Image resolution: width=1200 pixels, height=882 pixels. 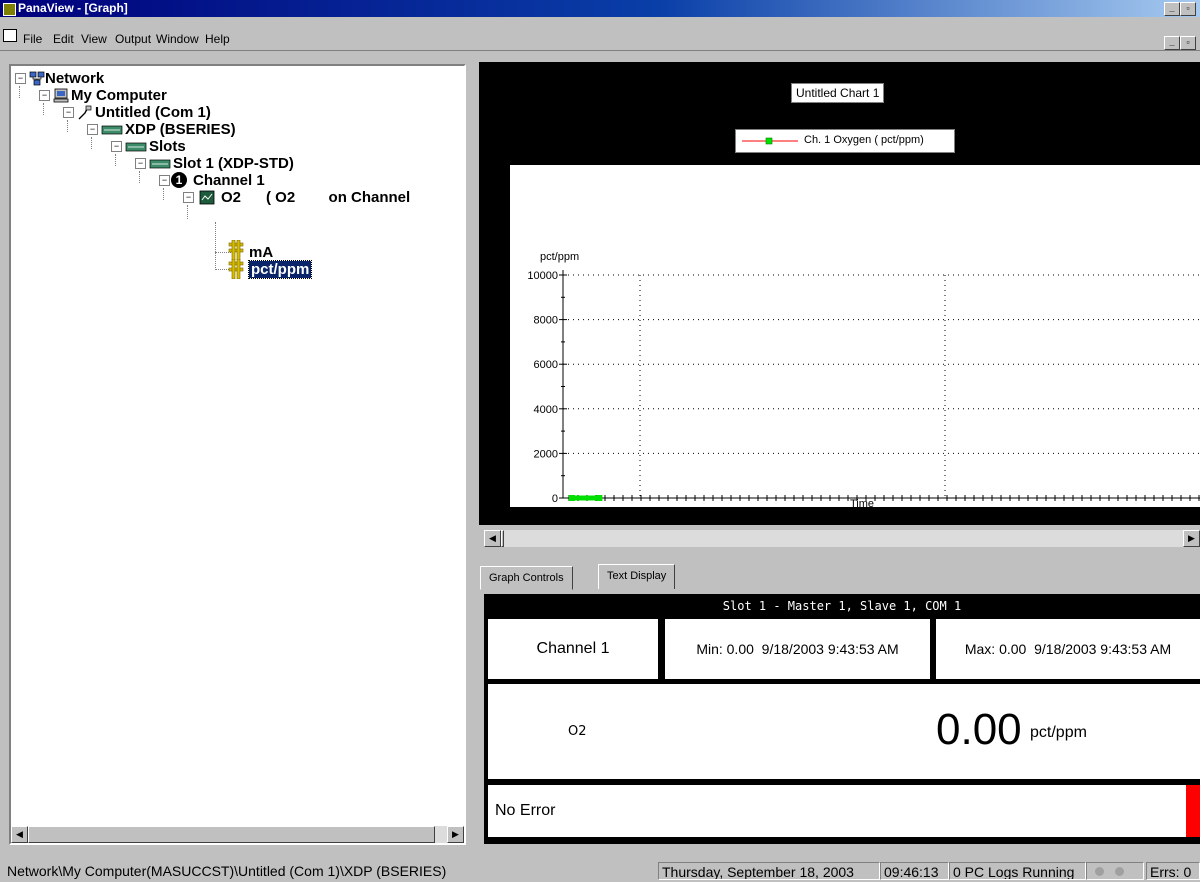 I want to click on slots-icon, so click(x=136, y=147).